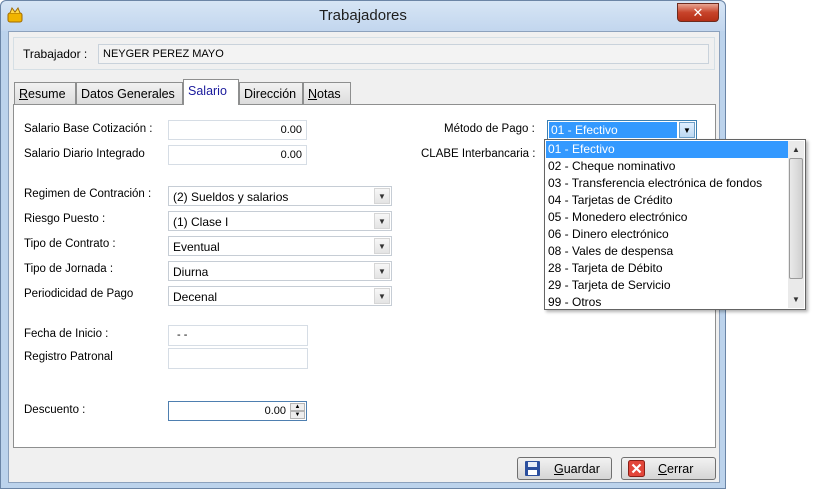 The image size is (820, 489). What do you see at coordinates (613, 130) in the screenshot?
I see `metodo-value: 01 - Efectivo` at bounding box center [613, 130].